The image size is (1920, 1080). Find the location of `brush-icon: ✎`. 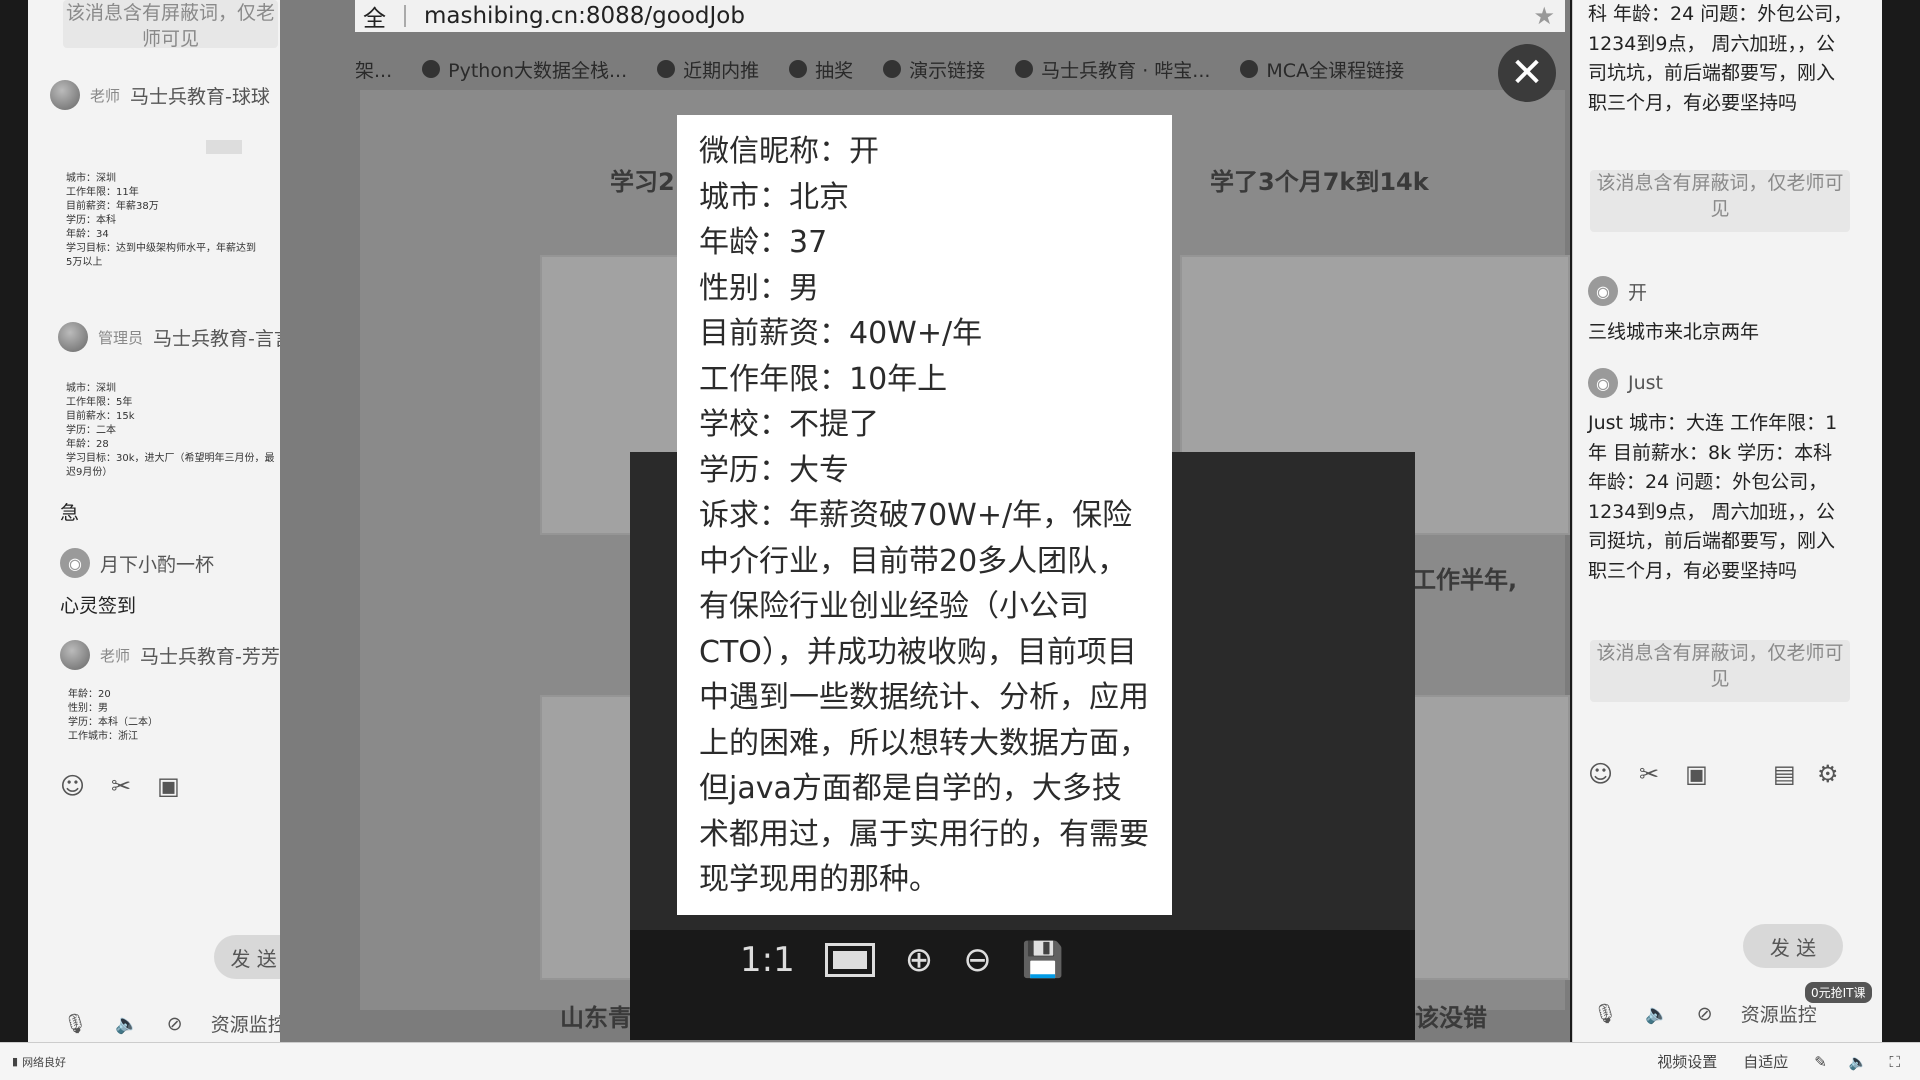

brush-icon: ✎ is located at coordinates (1820, 1062).